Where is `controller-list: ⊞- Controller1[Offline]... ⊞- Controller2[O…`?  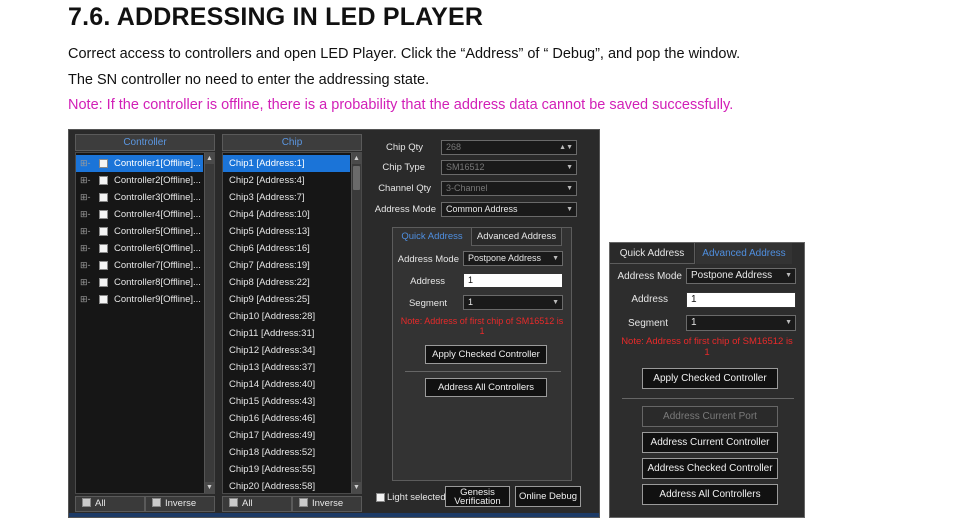
controller-list: ⊞- Controller1[Offline]... ⊞- Controller2[O… is located at coordinates (145, 323).